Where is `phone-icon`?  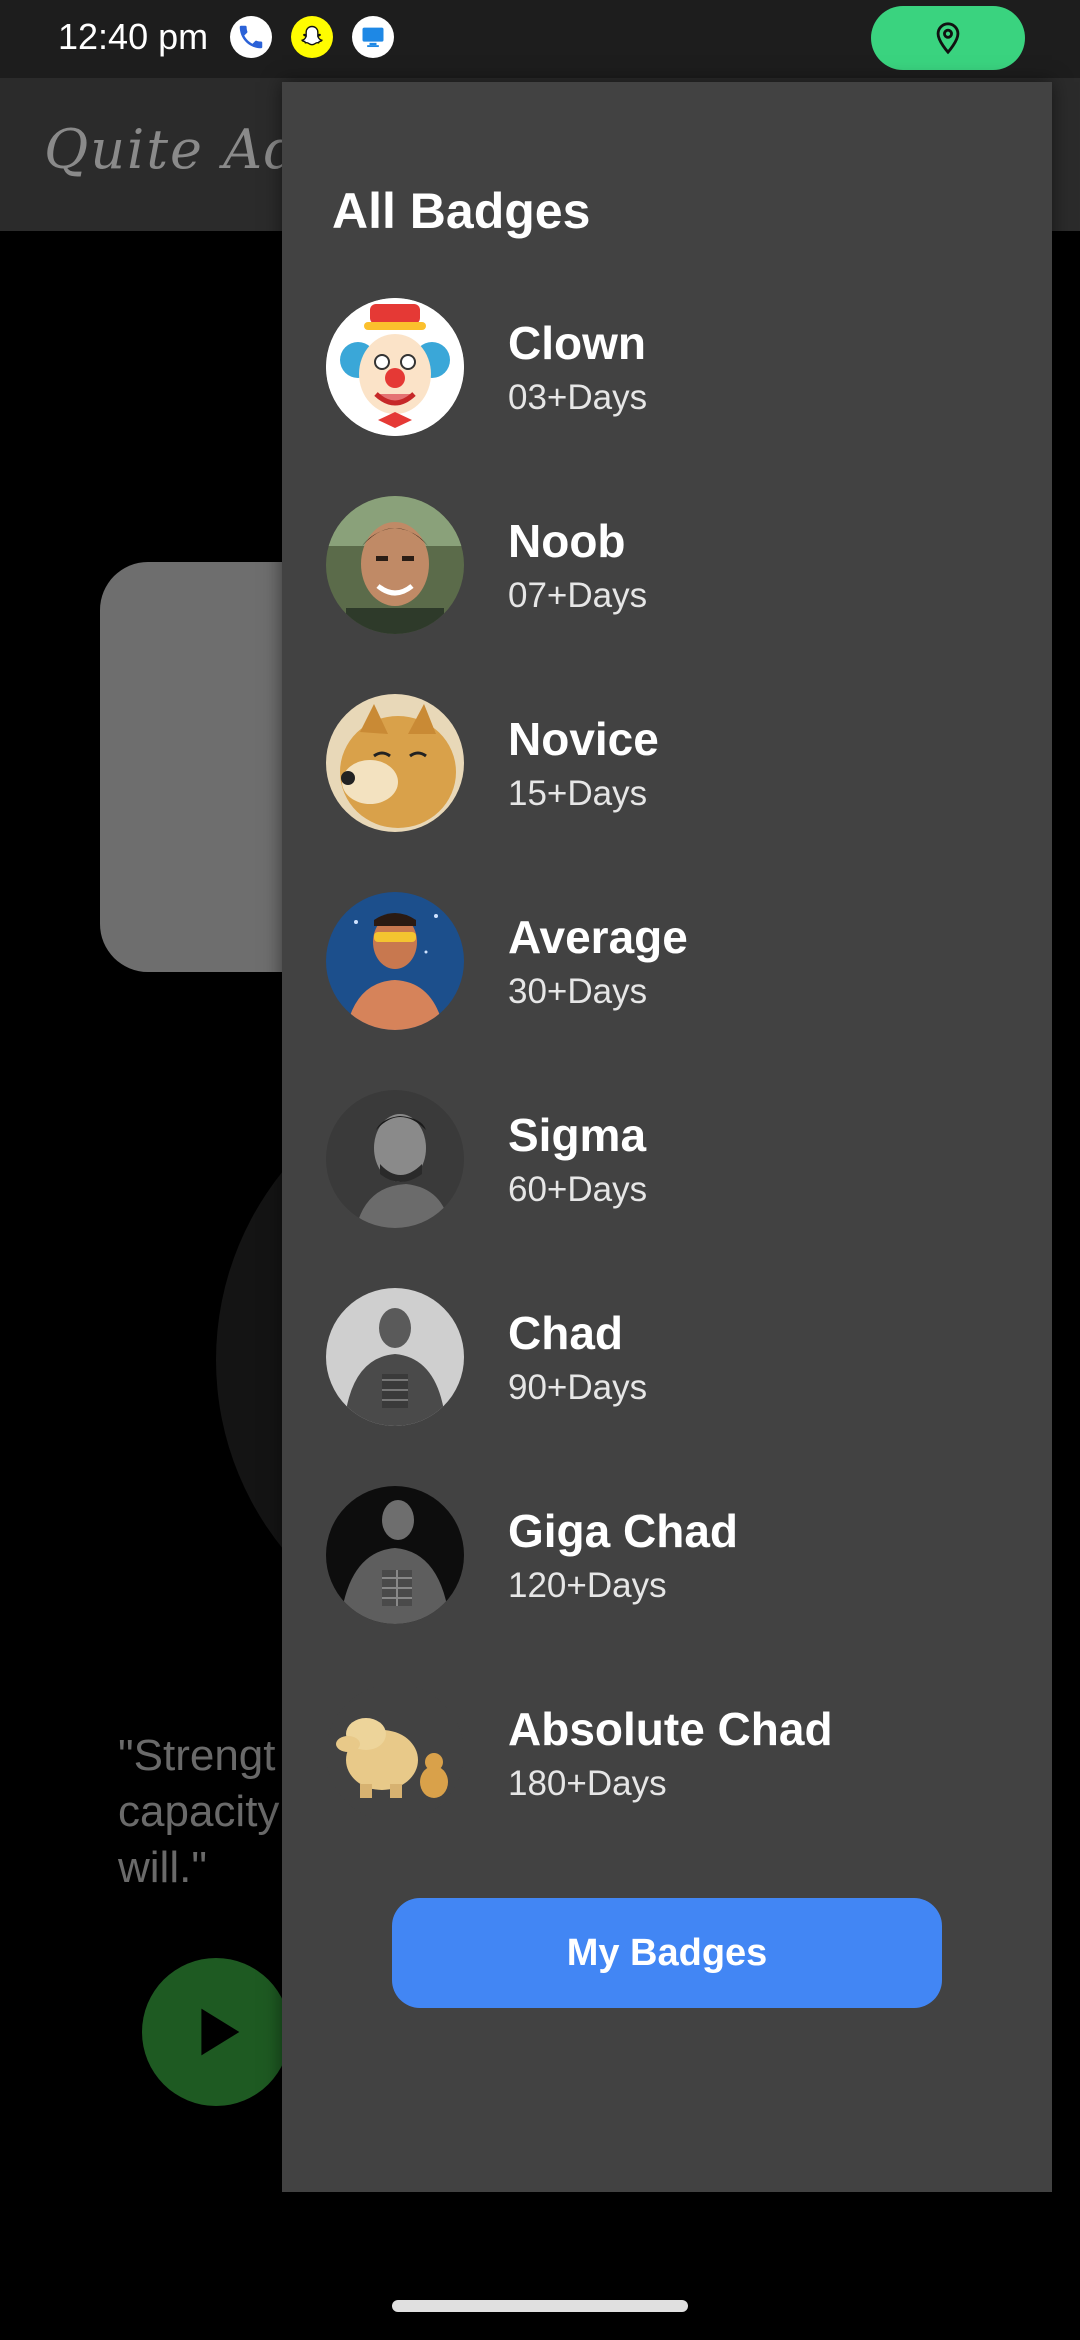 phone-icon is located at coordinates (251, 37).